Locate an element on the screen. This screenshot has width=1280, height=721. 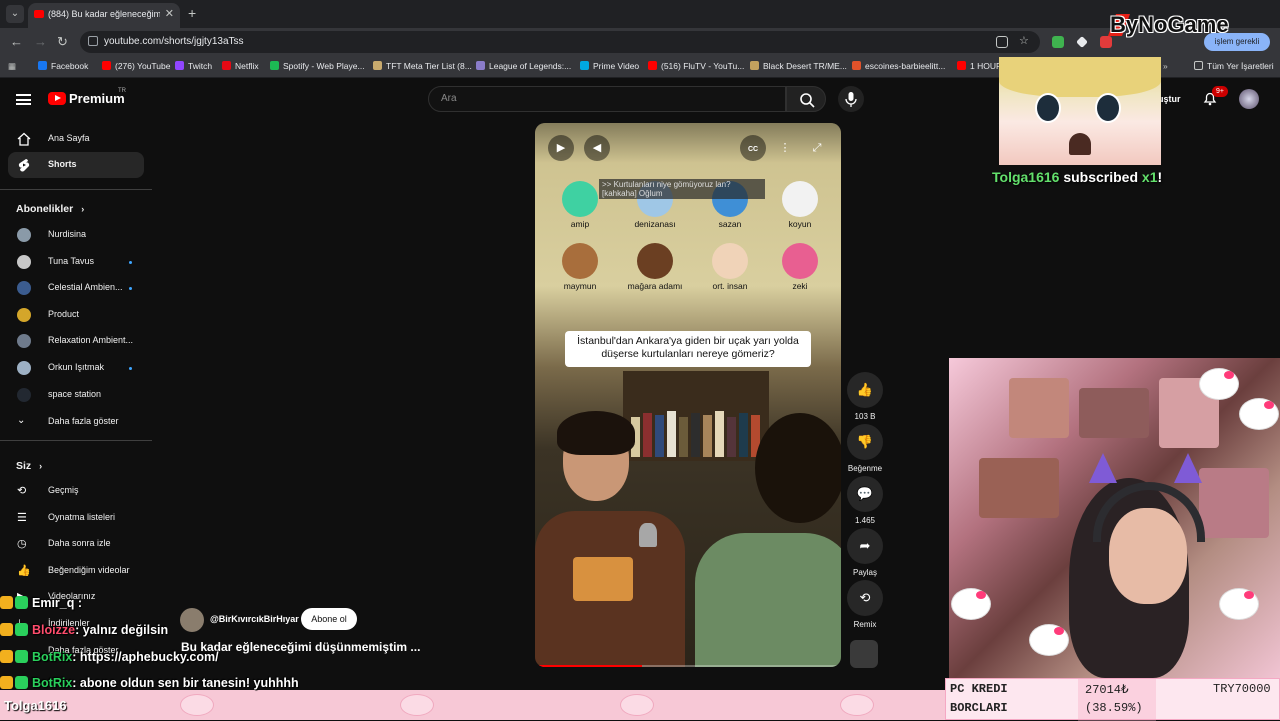
bookmark-star-icon: ☆ is located at coordinates (1024, 40).